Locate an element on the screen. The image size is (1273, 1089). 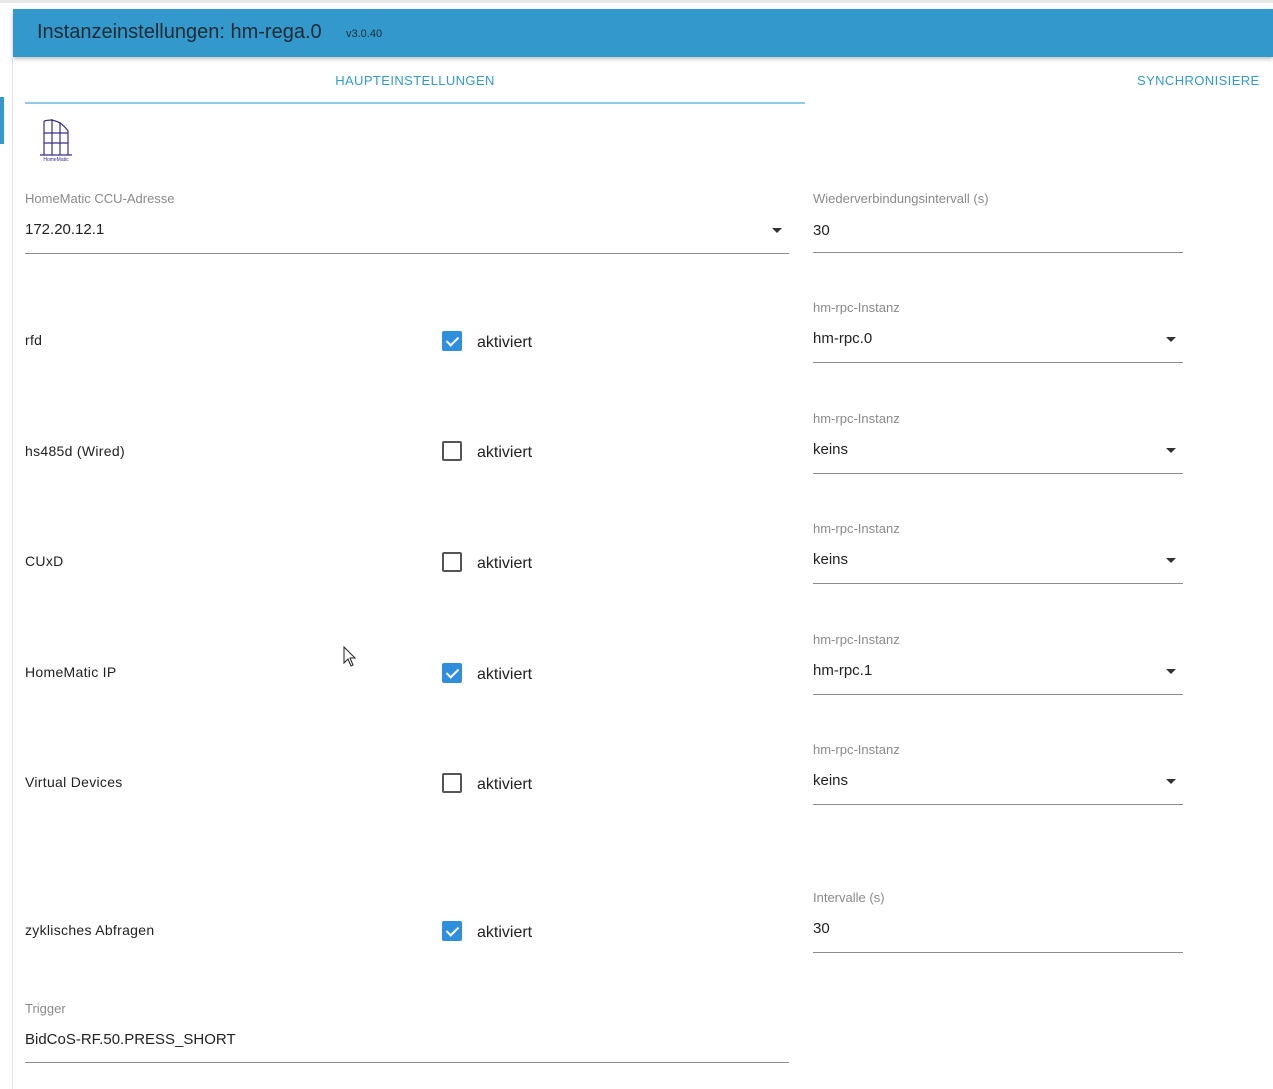
reconnect-interval-label: Wiederverbindungsintervall (s) is located at coordinates (901, 198).